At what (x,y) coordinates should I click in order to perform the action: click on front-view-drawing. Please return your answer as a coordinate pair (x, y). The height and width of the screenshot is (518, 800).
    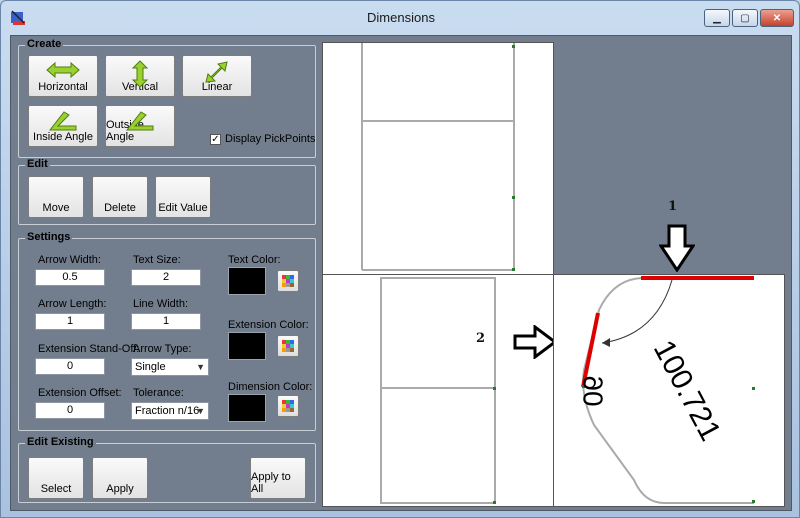
    Looking at the image, I should click on (438, 390).